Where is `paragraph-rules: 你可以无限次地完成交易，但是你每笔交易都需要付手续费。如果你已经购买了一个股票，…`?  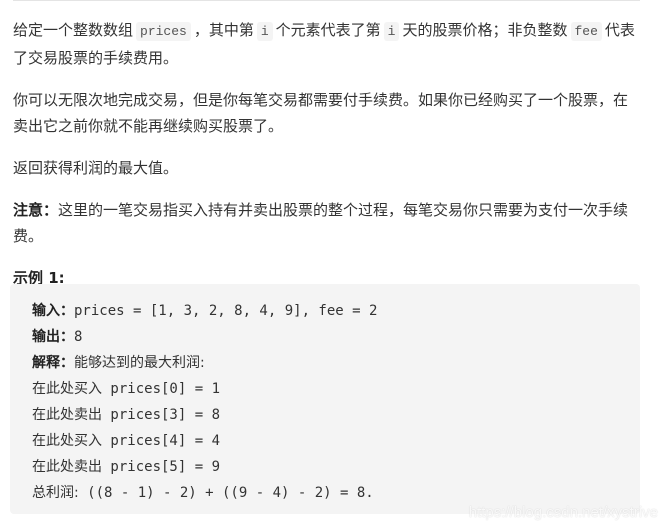
paragraph-rules: 你可以无限次地完成交易，但是你每笔交易都需要付手续费。如果你已经购买了一个股票，… is located at coordinates (321, 113).